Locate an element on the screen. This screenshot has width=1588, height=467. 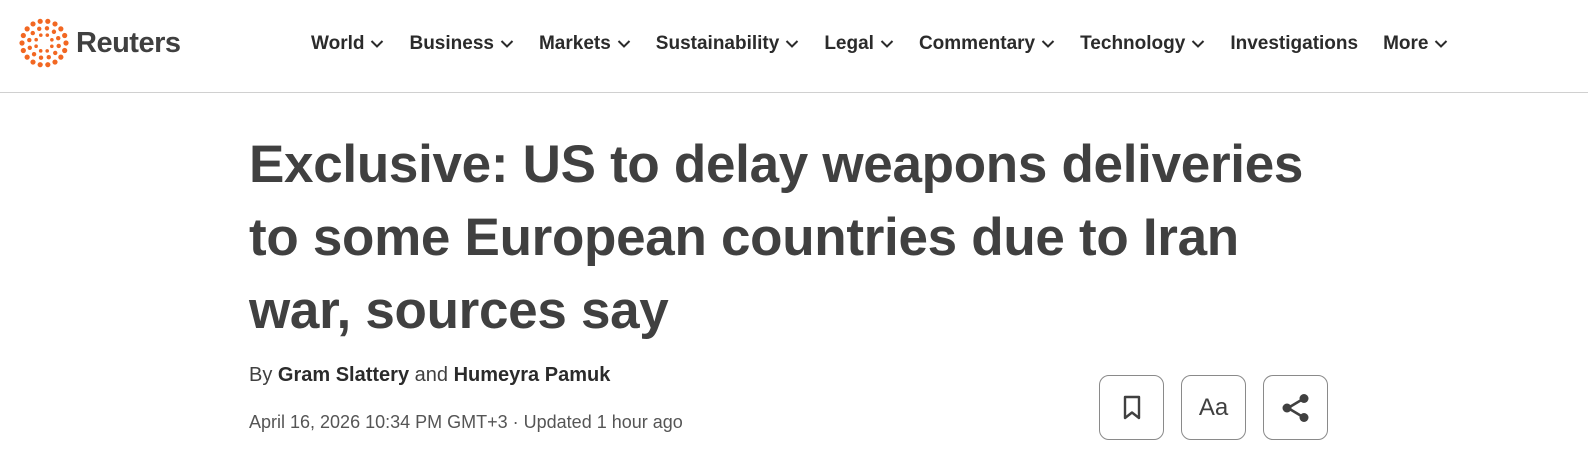
font-size-label: Aa is located at coordinates (1213, 407).